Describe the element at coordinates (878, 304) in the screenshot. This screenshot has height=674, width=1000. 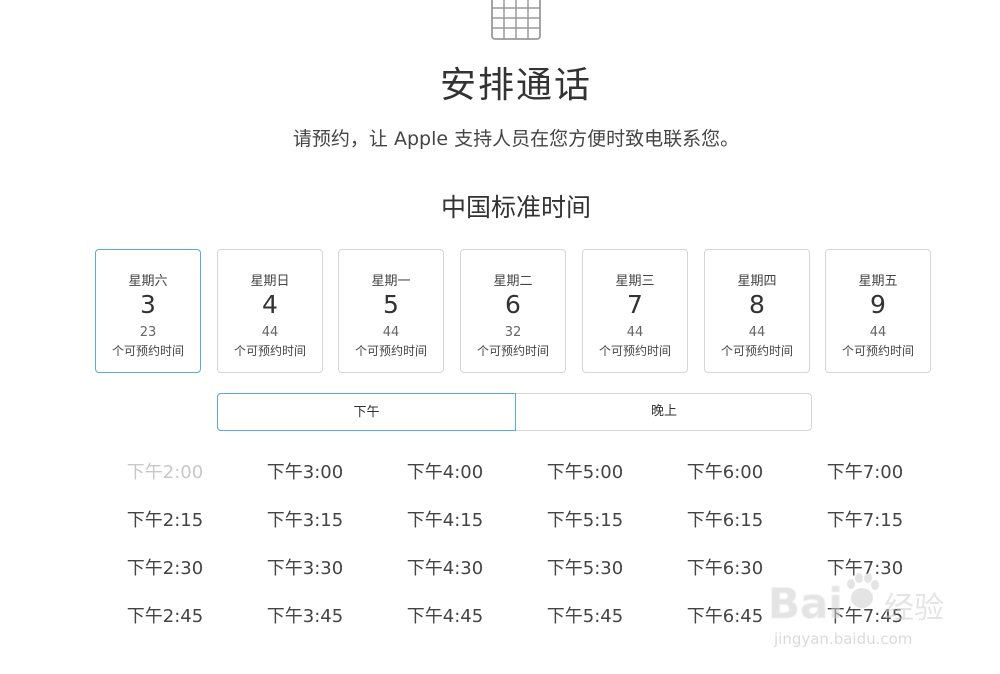
I see `day-date: 9` at that location.